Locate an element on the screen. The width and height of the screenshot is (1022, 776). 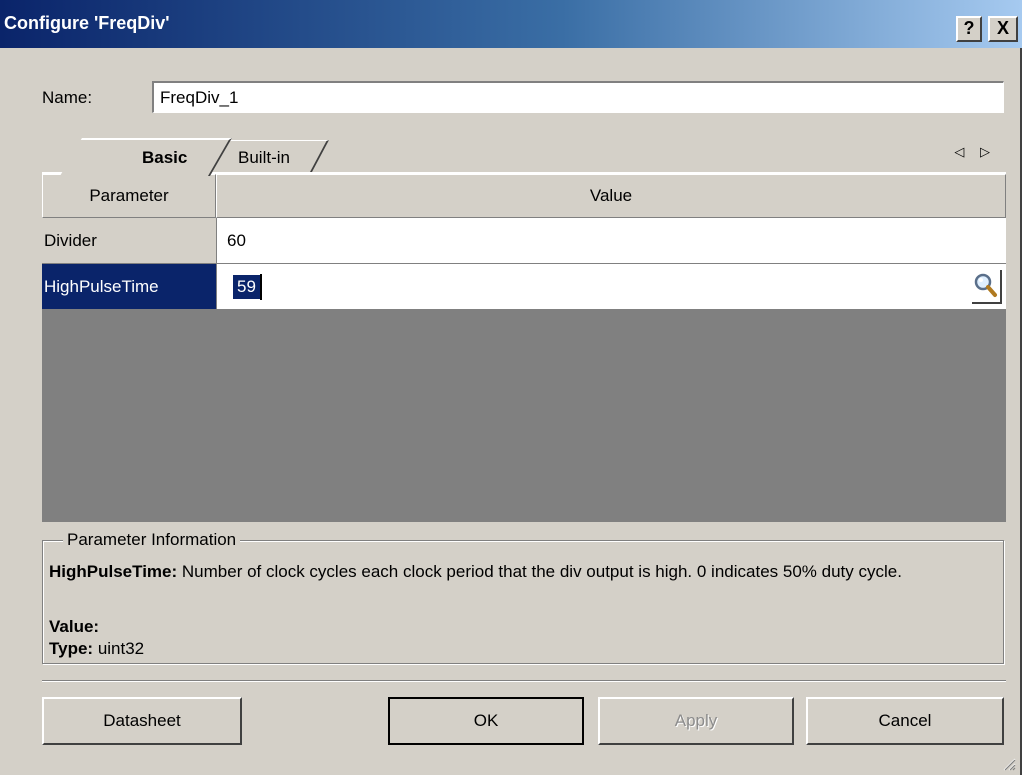
title-bar: Configure 'FreqDiv' ? X is located at coordinates (511, 24).